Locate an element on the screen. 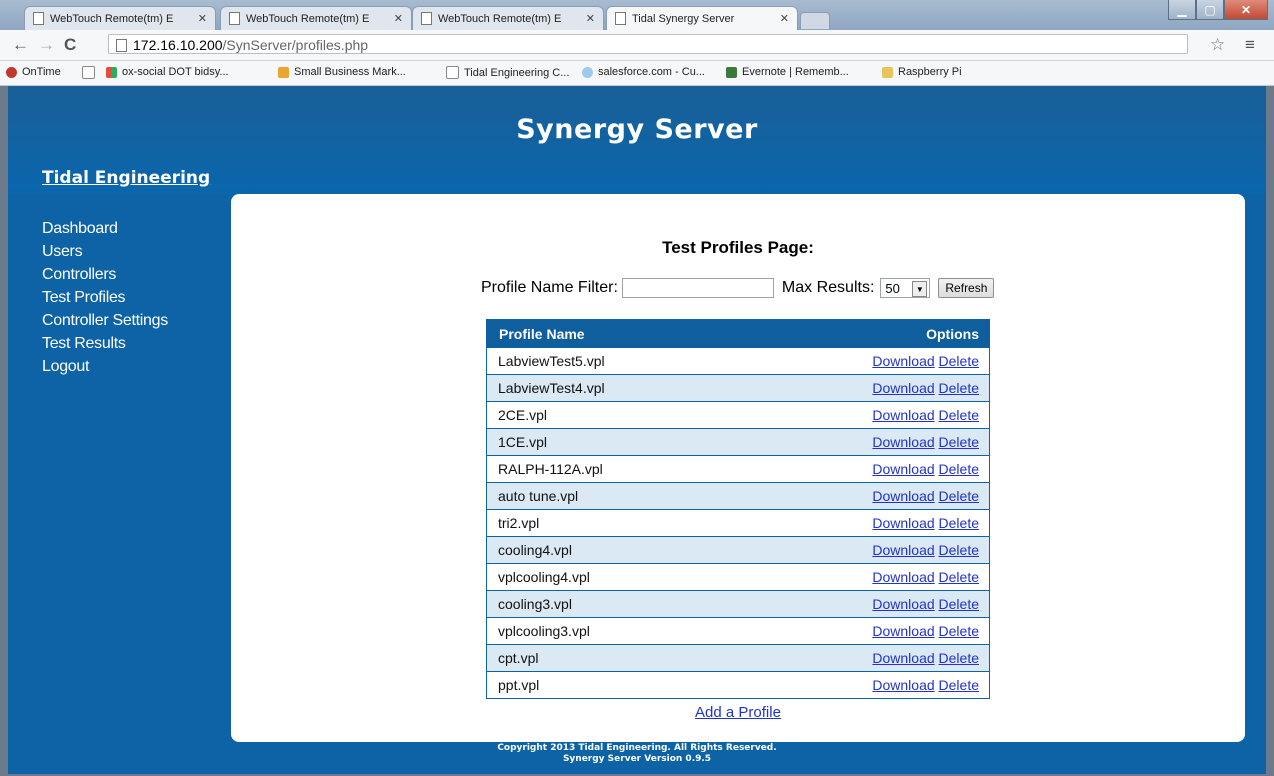  bookmark-star-icon: ☆ is located at coordinates (1217, 45).